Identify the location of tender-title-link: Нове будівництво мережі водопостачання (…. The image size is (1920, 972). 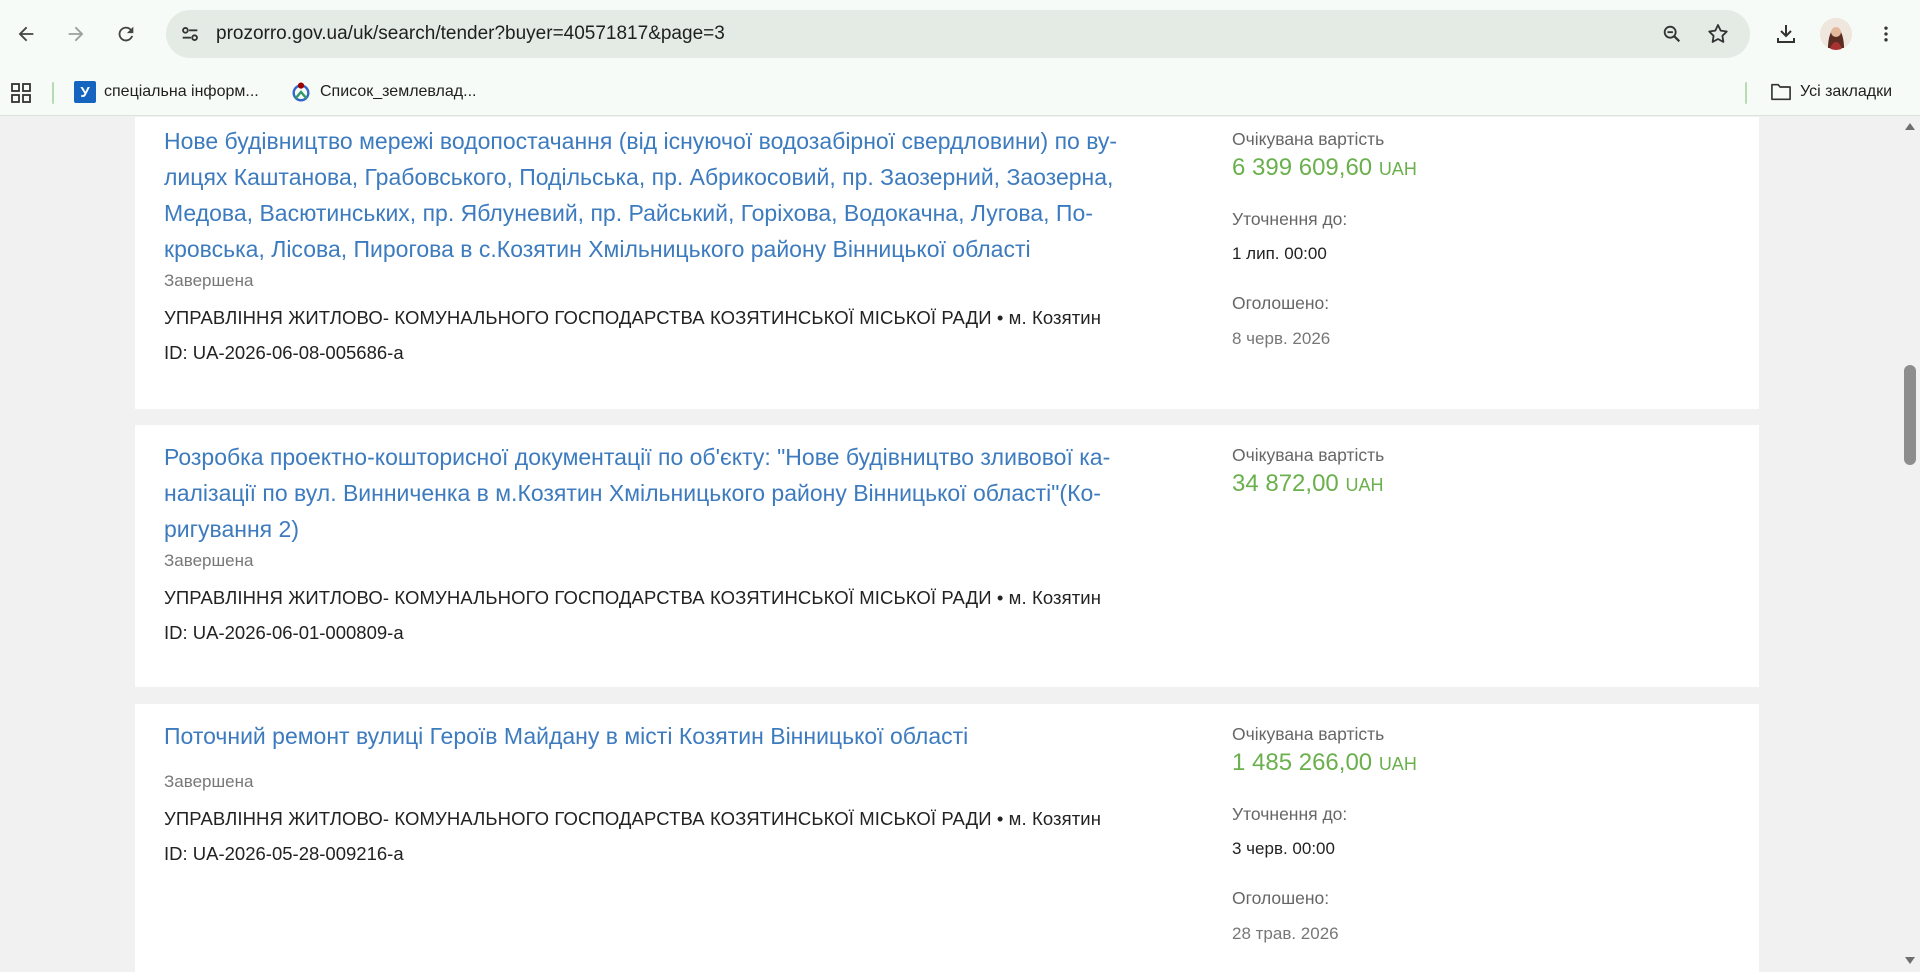
(669, 195).